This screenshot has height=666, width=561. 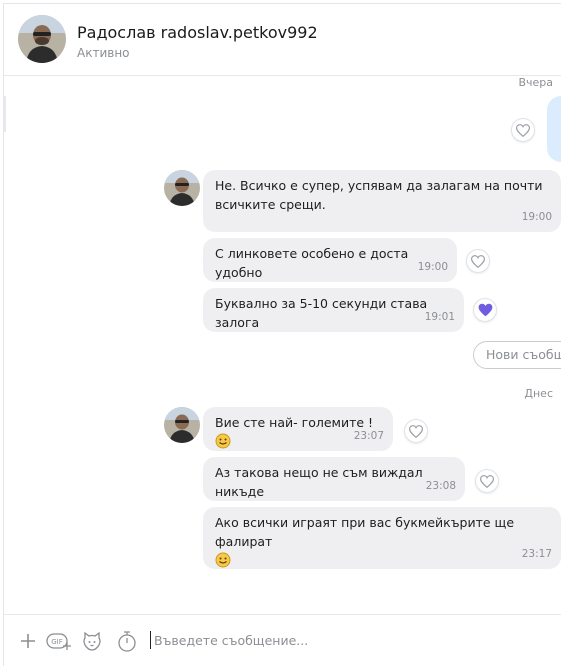 I want to click on message-text: С линковете особено е доста удобно, so click(x=312, y=263).